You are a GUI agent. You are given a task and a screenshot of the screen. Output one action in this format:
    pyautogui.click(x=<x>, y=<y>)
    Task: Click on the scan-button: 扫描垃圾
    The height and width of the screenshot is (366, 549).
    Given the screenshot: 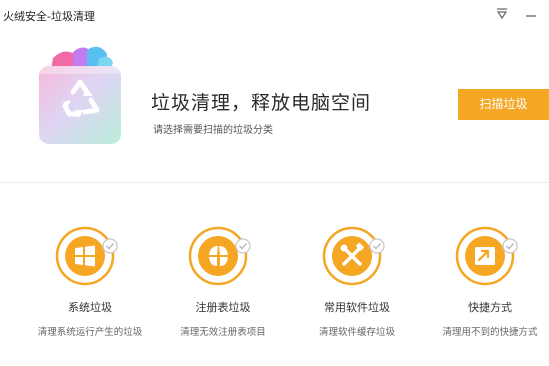 What is the action you would take?
    pyautogui.click(x=503, y=104)
    